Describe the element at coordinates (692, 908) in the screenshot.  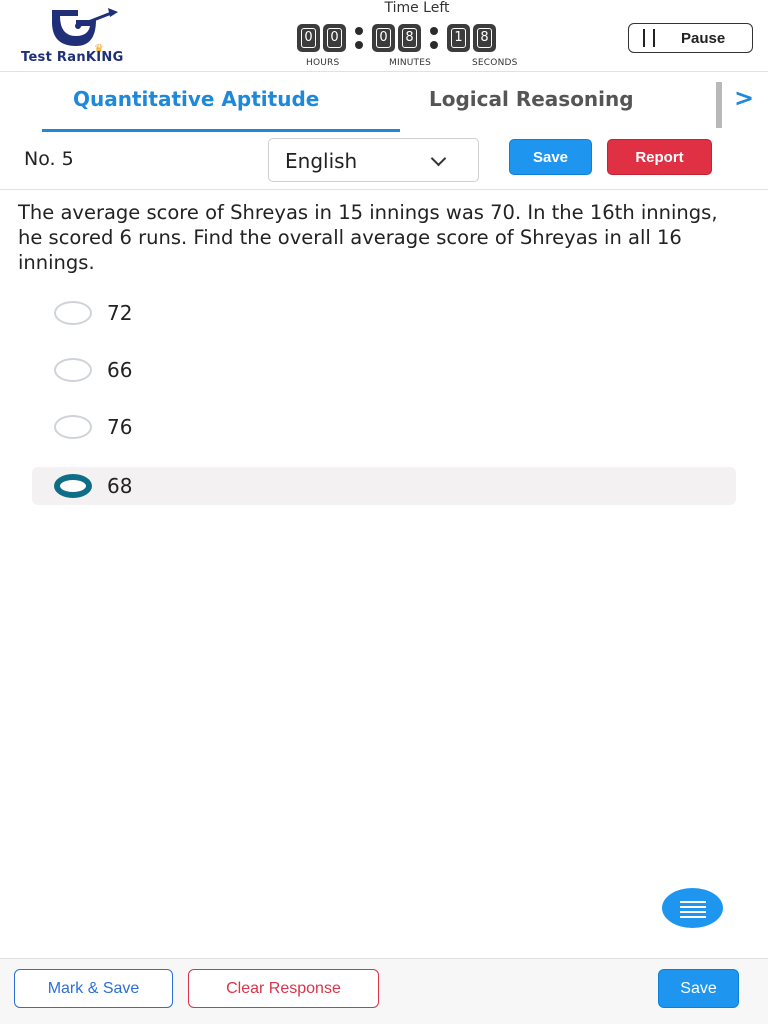
I see `question-palette-button` at that location.